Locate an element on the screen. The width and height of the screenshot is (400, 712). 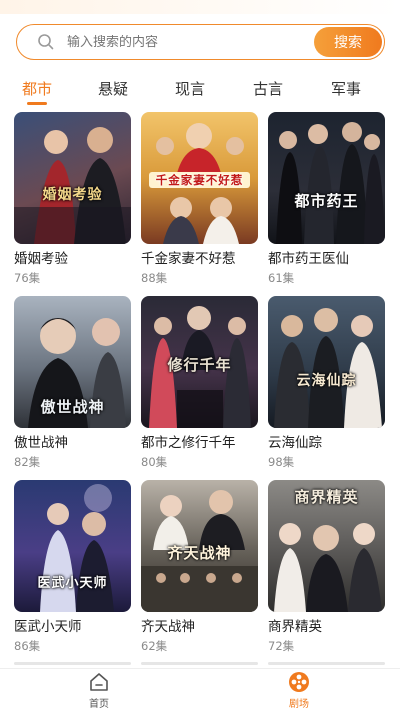
drama-card: 齐天战神 齐天战神 62集 is located at coordinates (199, 567).